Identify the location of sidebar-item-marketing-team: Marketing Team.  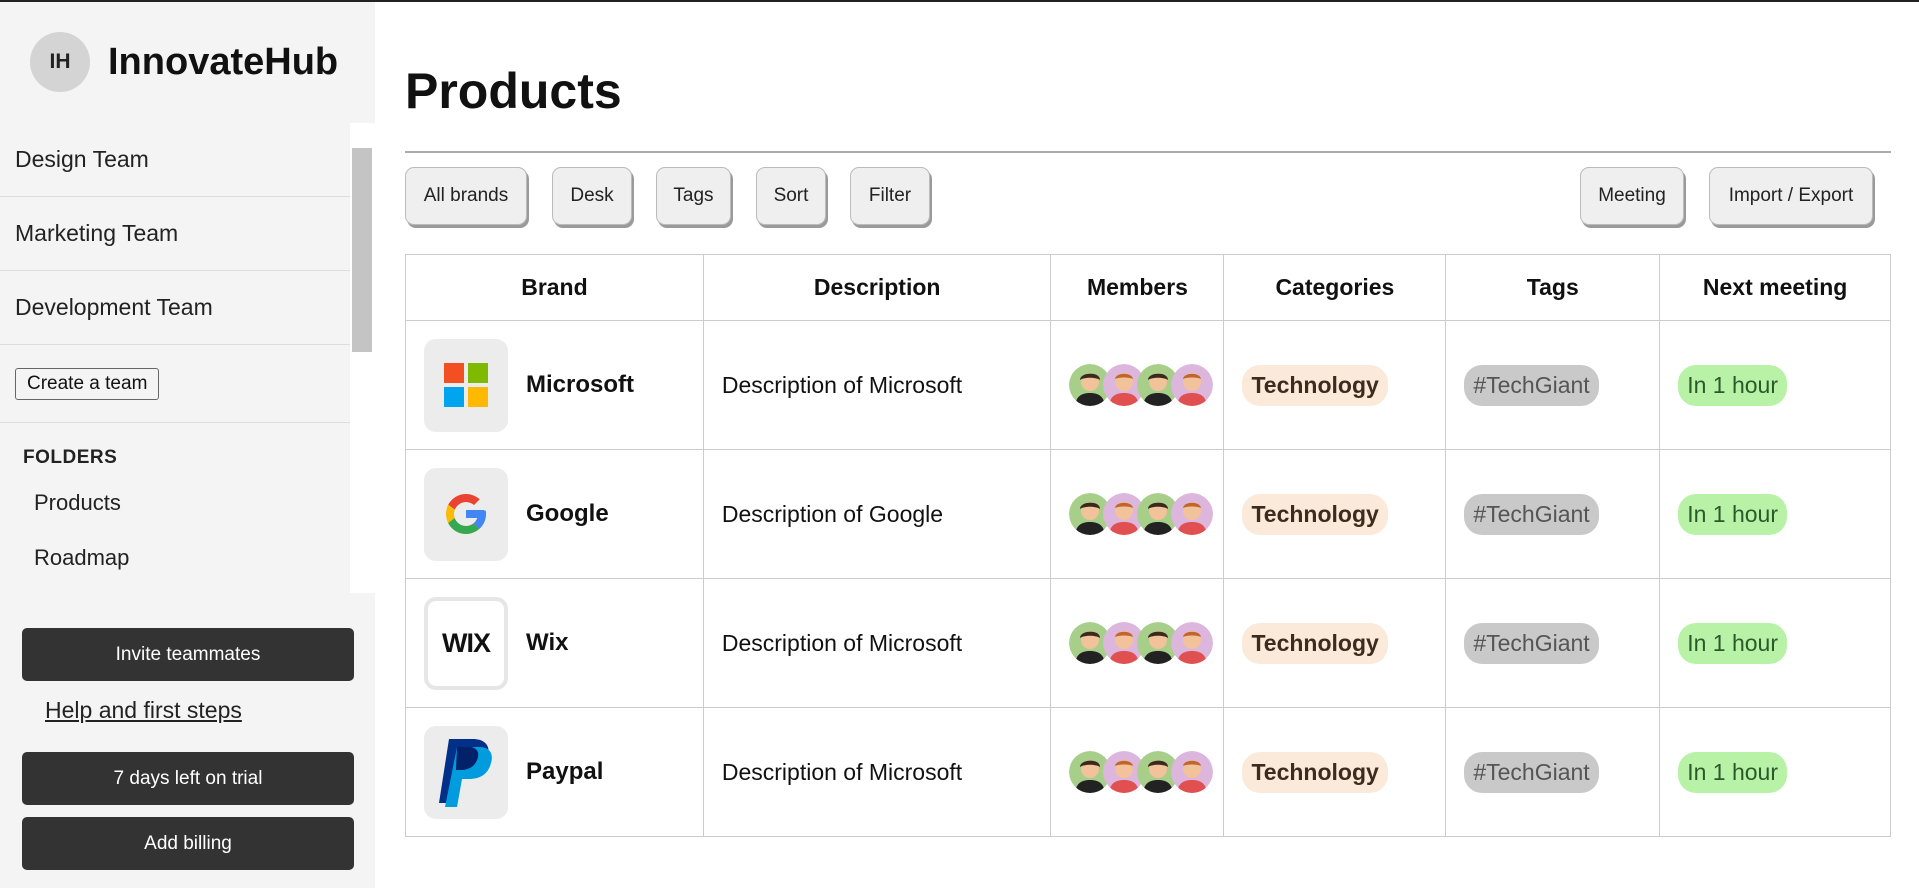
(175, 234).